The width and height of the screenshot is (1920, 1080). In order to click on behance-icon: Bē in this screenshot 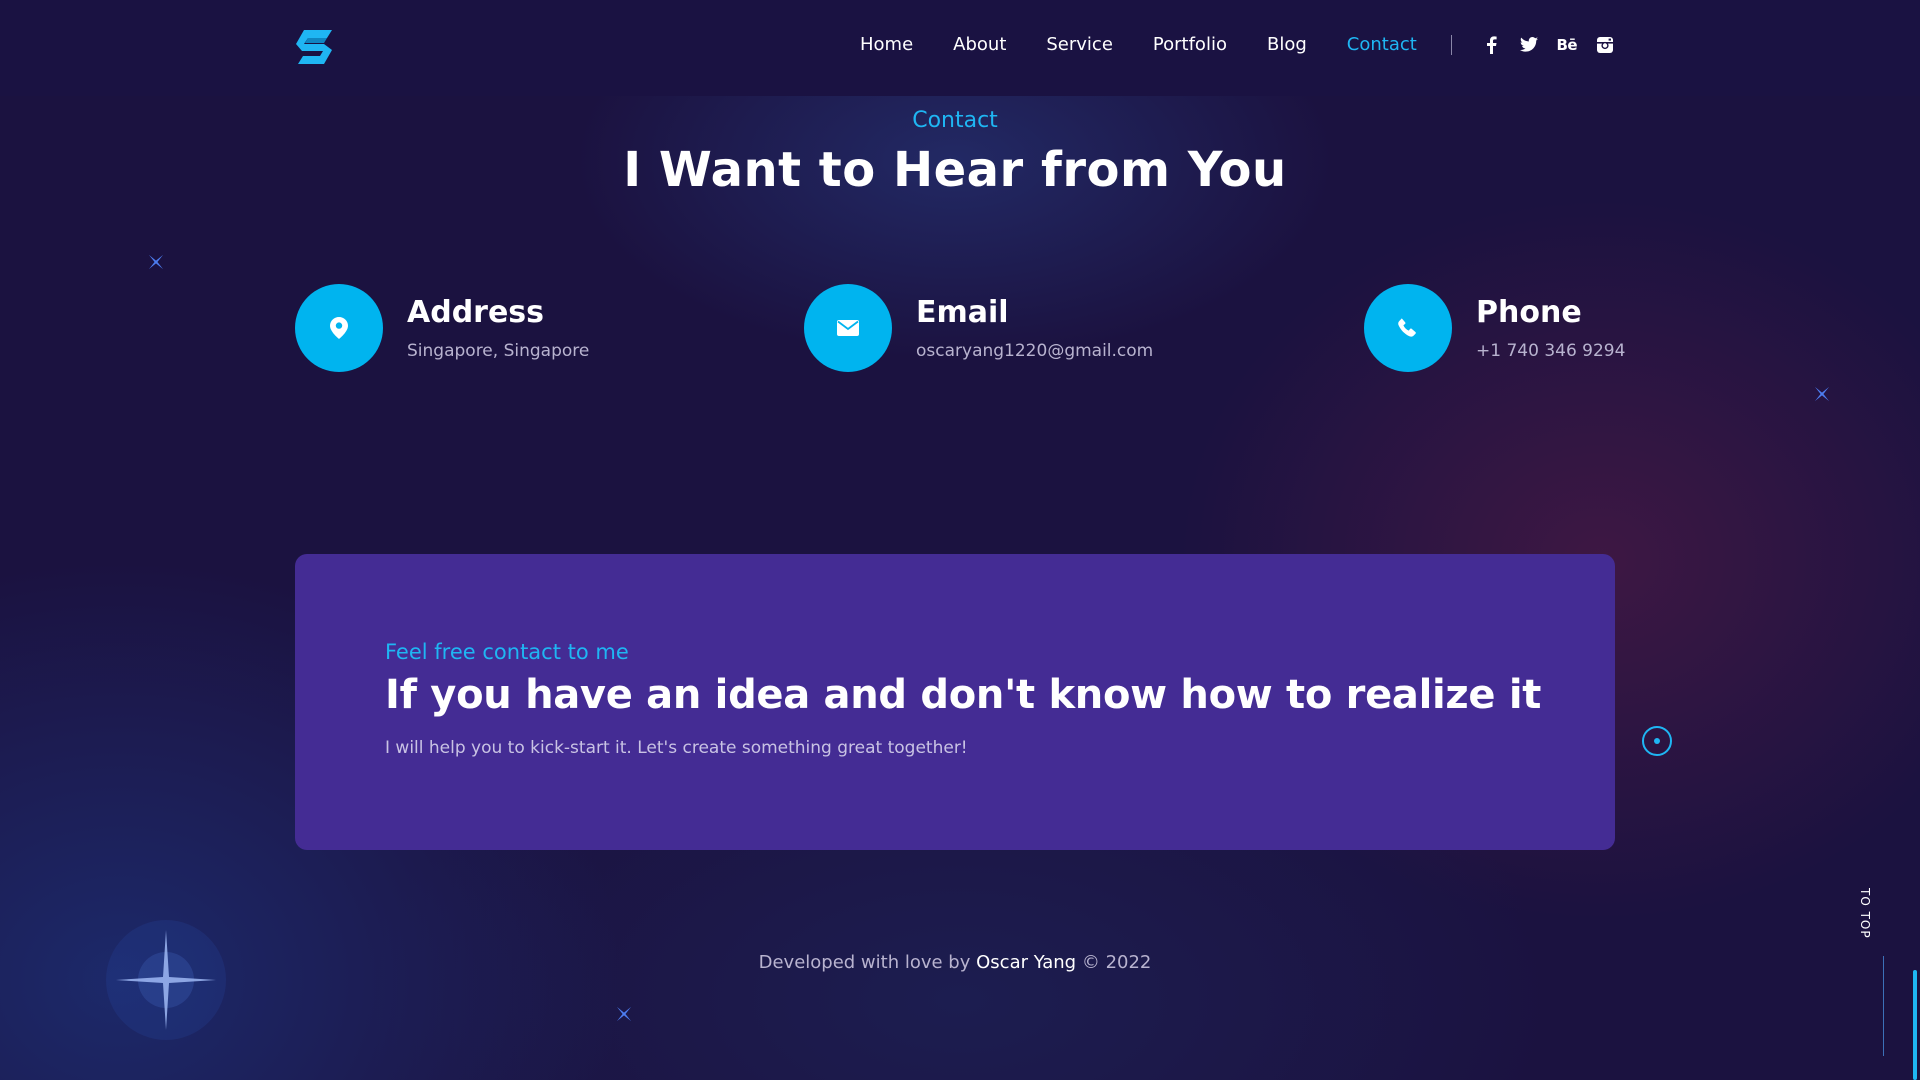, I will do `click(1567, 44)`.